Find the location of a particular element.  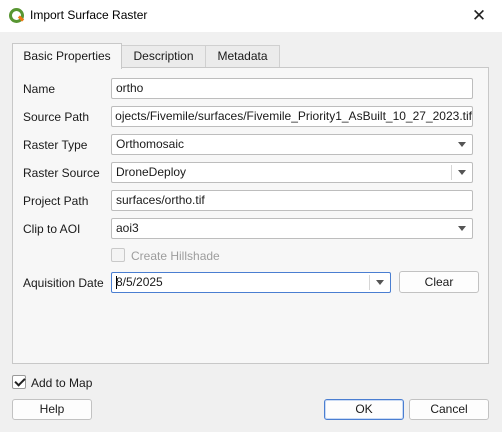

add-to-map-checkbox is located at coordinates (19, 382).